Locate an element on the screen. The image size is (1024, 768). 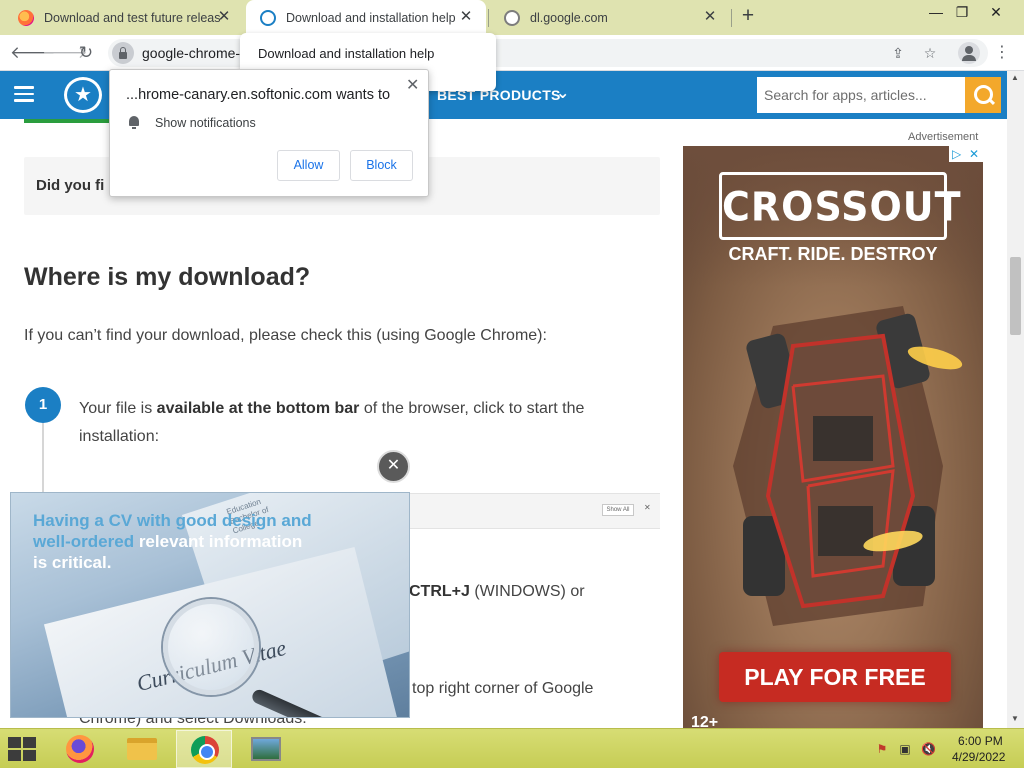
browser-toolbar: 🡐 🡒 ↻ google-chrome- ⇪ ☆ ⋮ is located at coordinates (512, 53).